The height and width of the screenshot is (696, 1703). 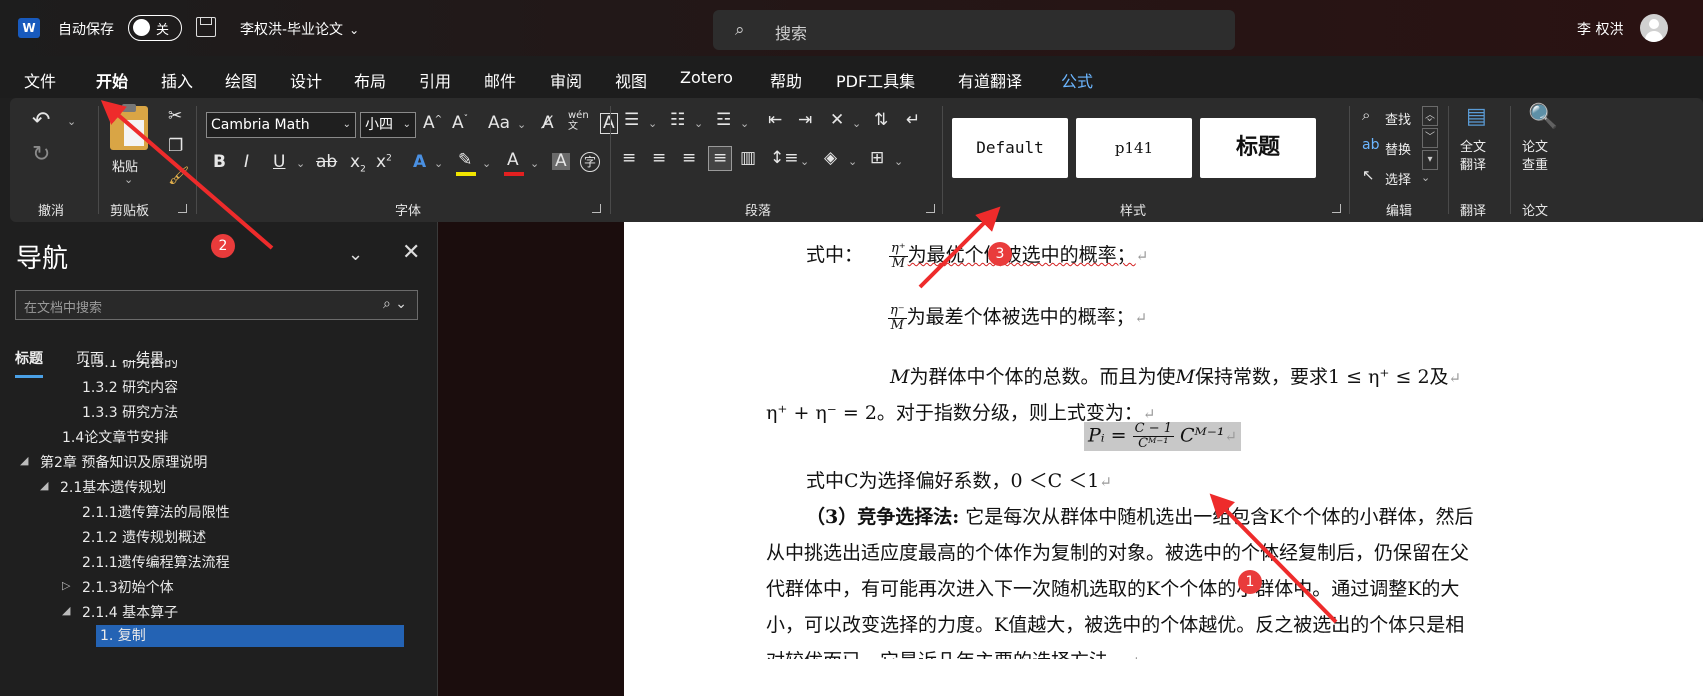 I want to click on asian-layout-dropdown-icon: ⌄, so click(x=856, y=123).